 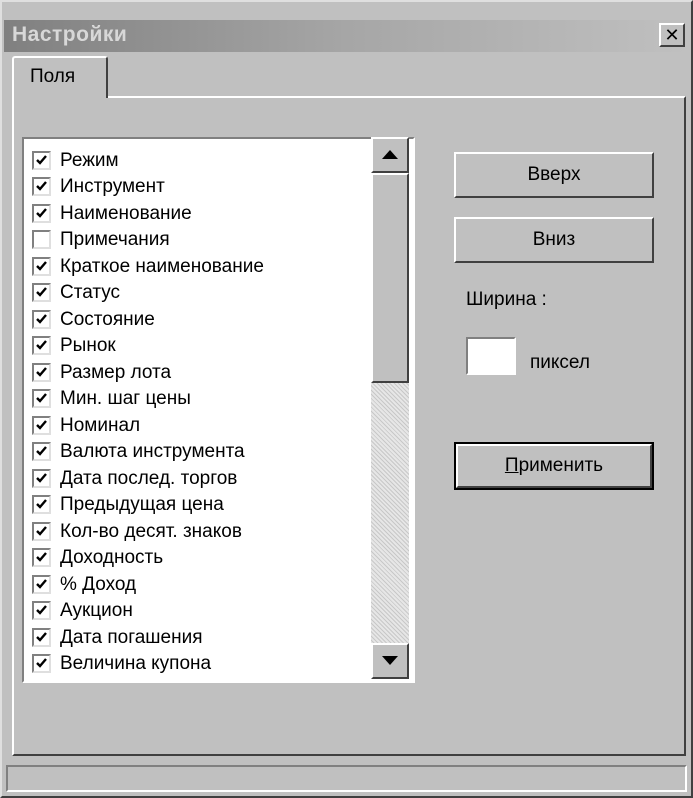 I want to click on apply-button: Применить, so click(x=554, y=466).